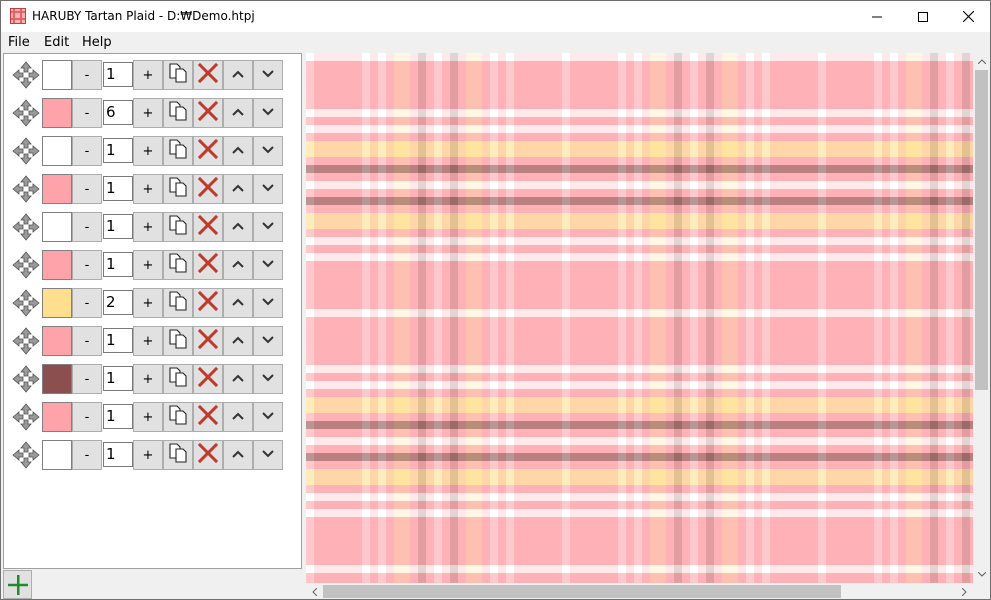 The image size is (991, 600). What do you see at coordinates (582, 591) in the screenshot?
I see `horizontal-scroll-thumb` at bounding box center [582, 591].